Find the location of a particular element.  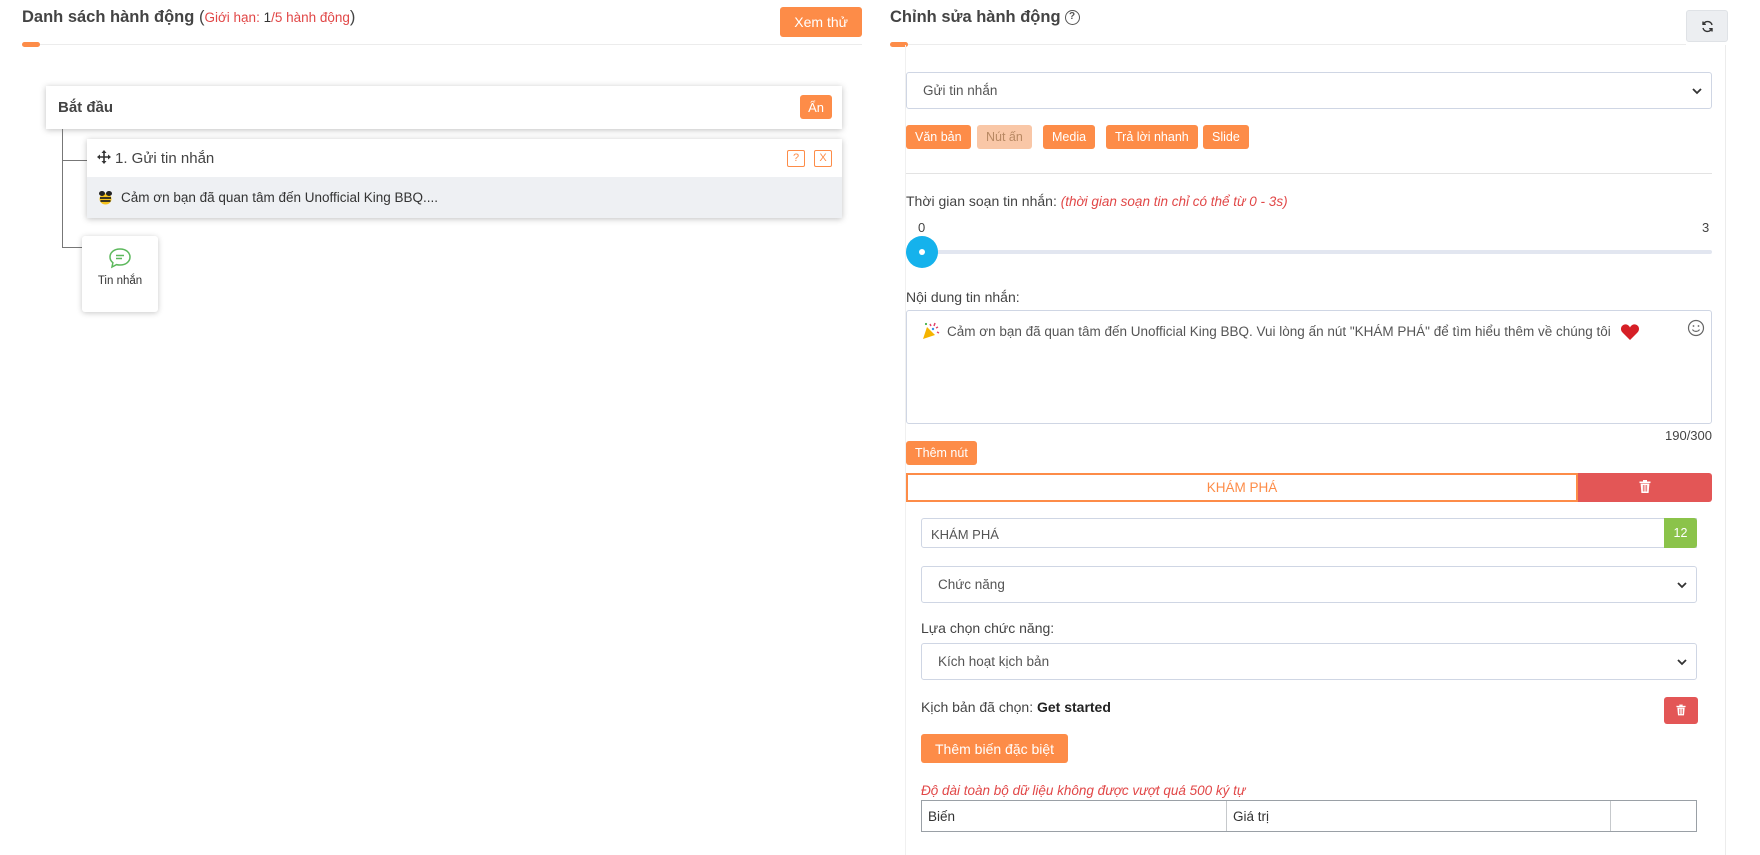

function-choice-select: Kích hoạt kịch bản is located at coordinates (1309, 661).